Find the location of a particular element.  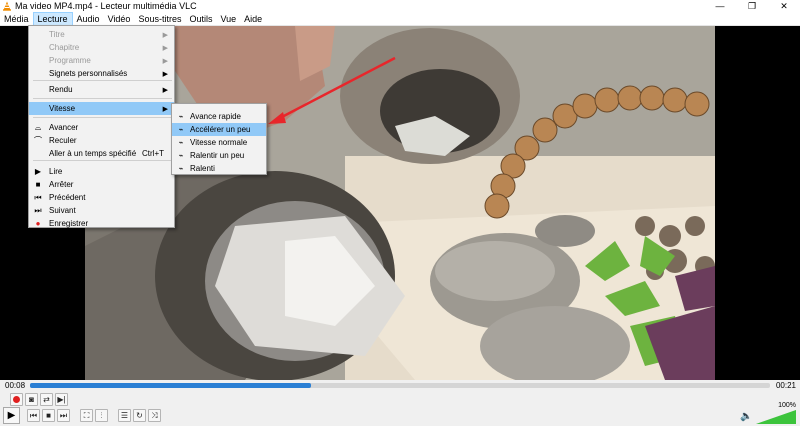

loop-ab-icon: ⇄ is located at coordinates (46, 399).